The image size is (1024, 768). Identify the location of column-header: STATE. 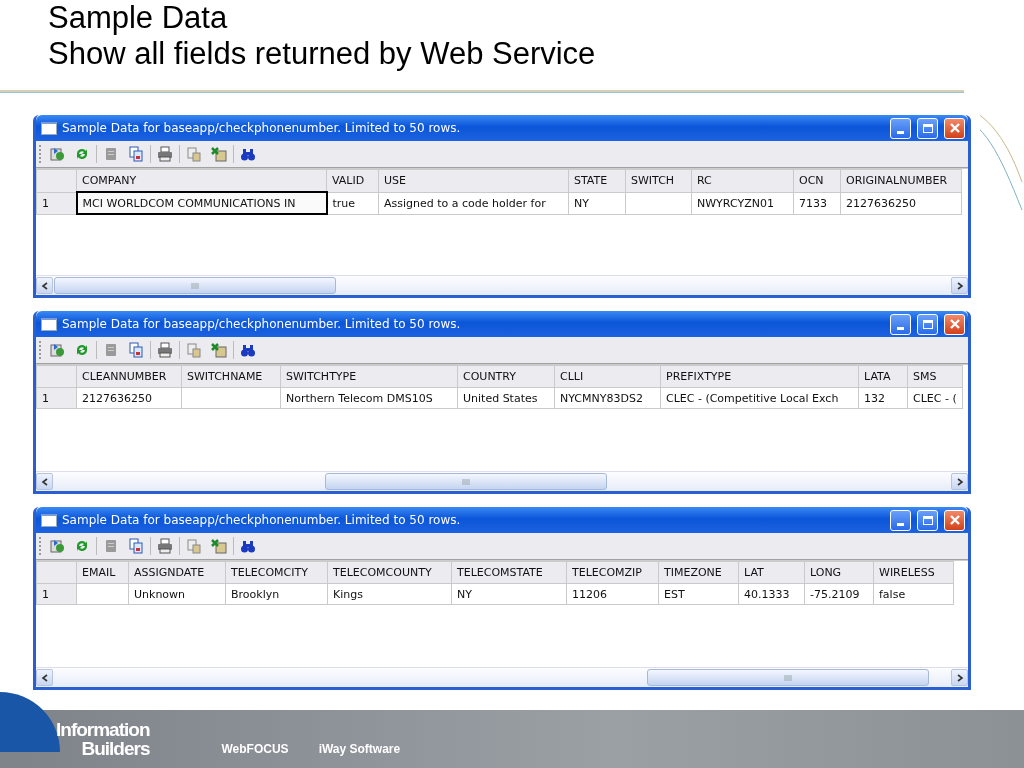
(597, 180).